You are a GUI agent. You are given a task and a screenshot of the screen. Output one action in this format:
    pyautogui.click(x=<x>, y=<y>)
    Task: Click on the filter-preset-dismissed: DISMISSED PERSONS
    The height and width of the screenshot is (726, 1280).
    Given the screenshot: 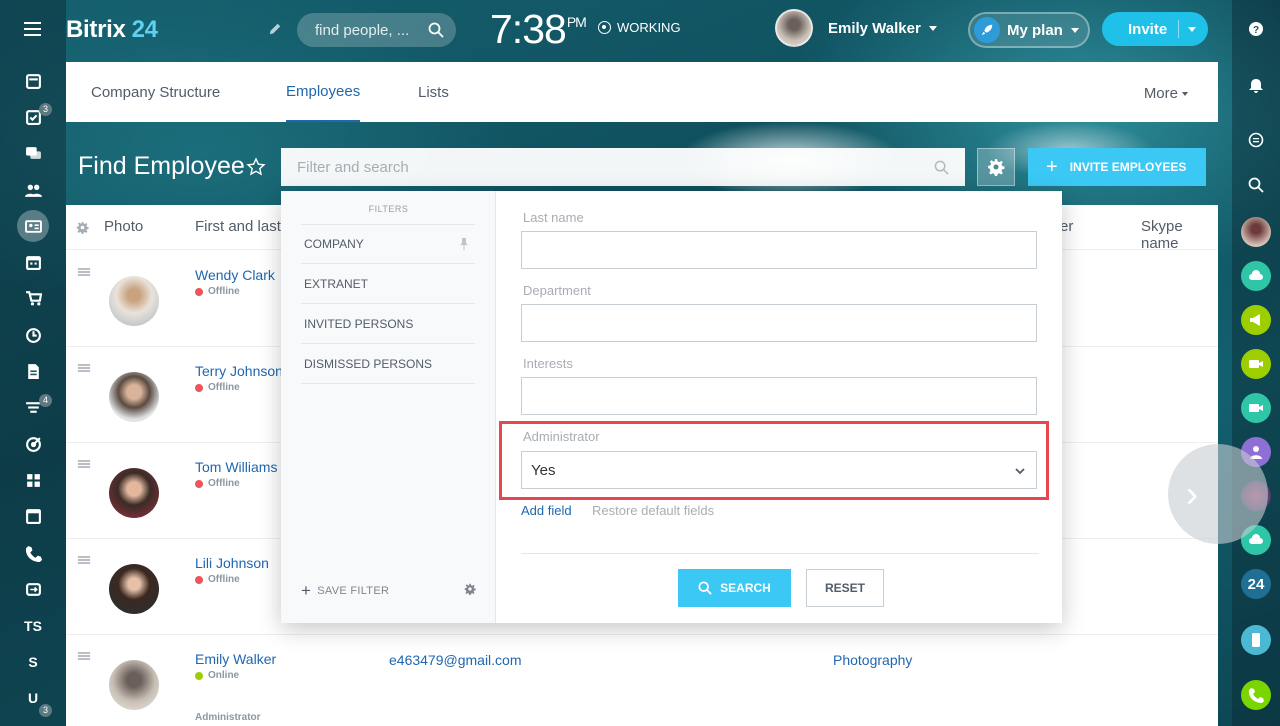 What is the action you would take?
    pyautogui.click(x=388, y=364)
    